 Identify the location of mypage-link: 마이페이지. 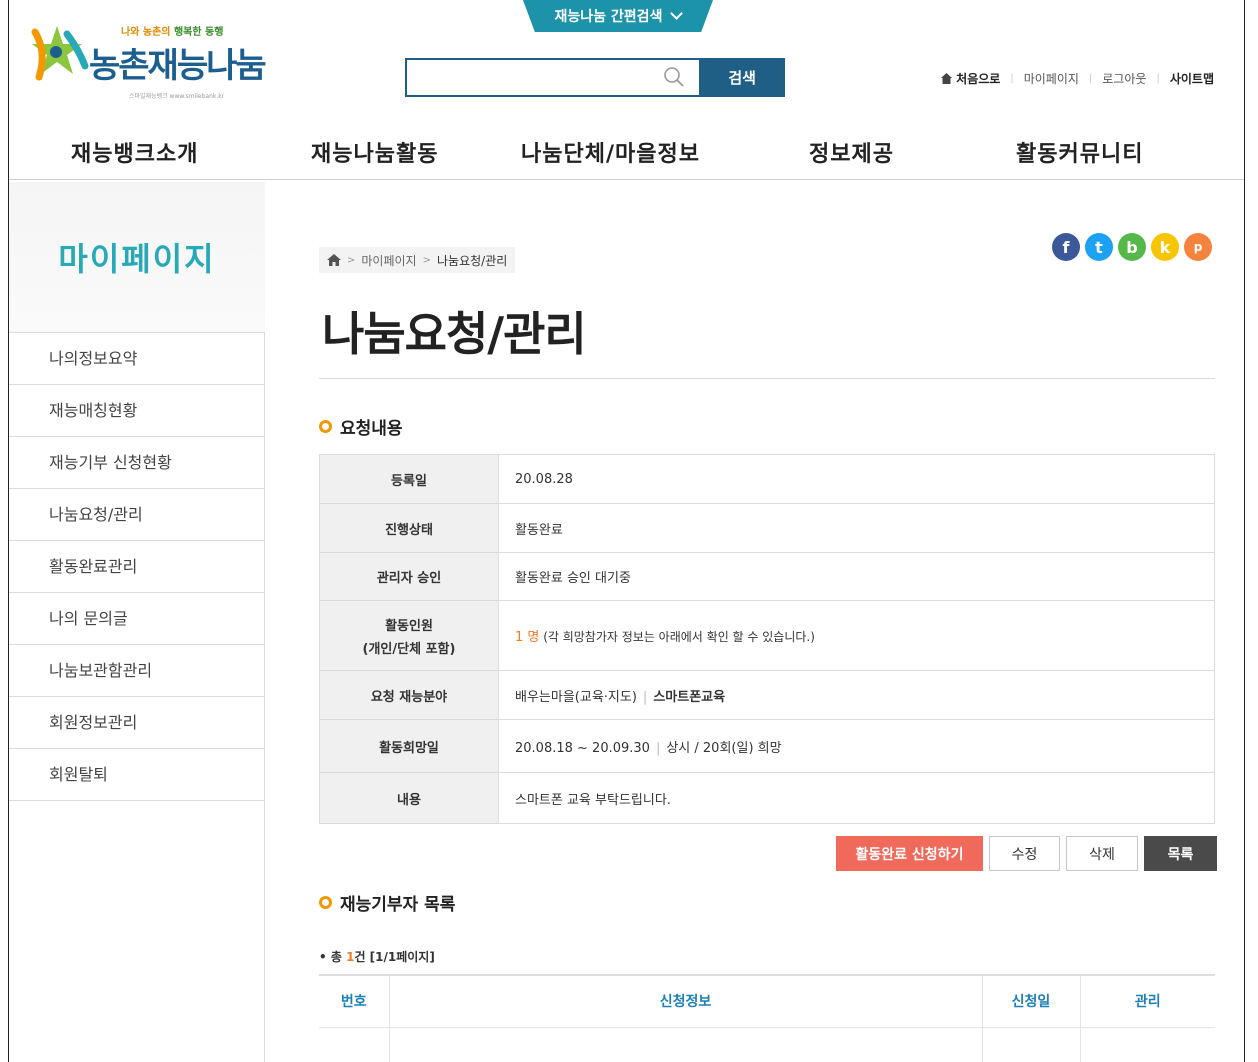
(1051, 78).